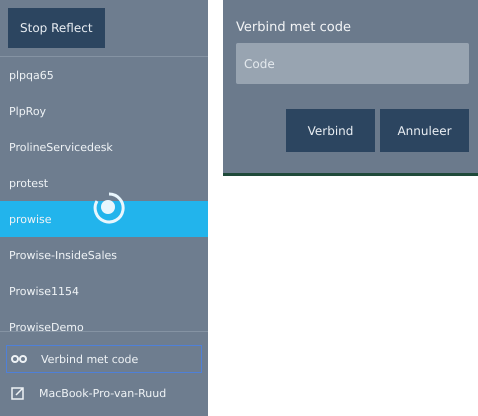  Describe the element at coordinates (424, 130) in the screenshot. I see `dialog-button: Annuleer` at that location.